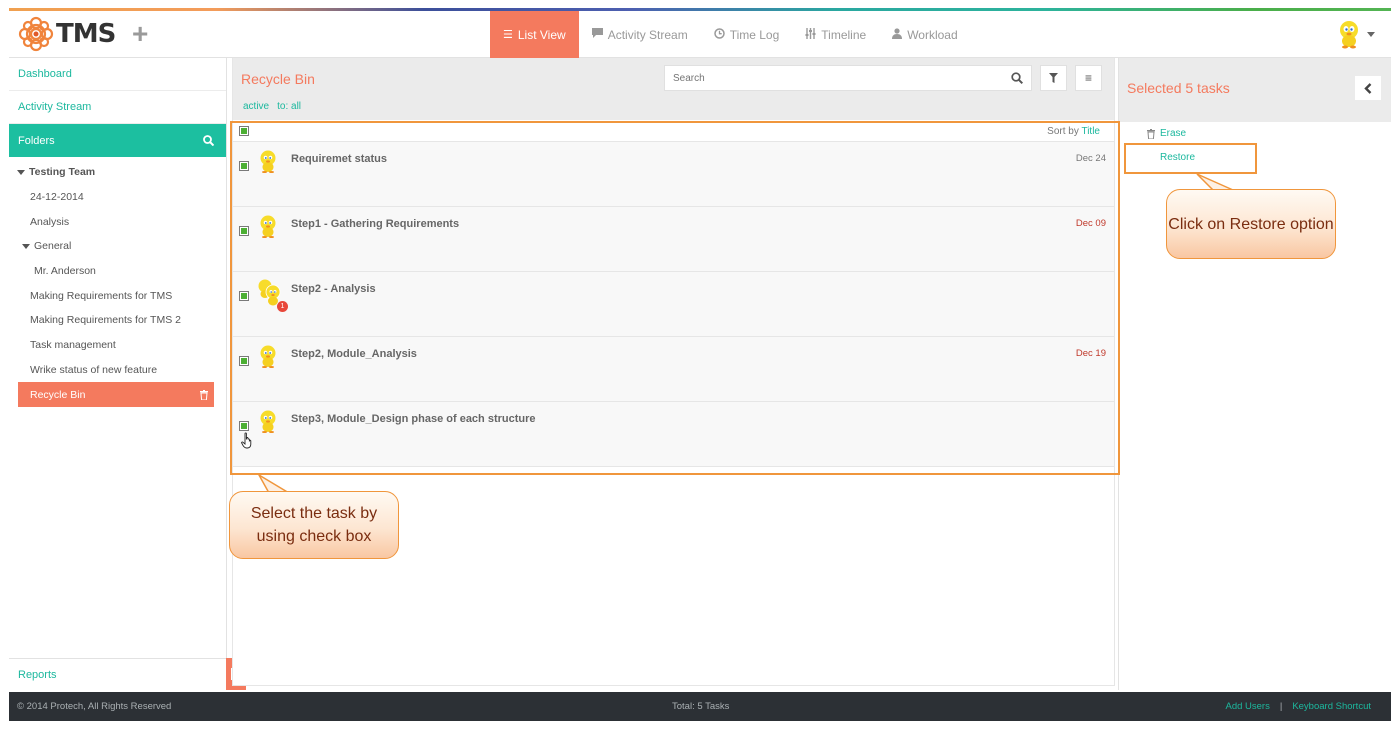 The height and width of the screenshot is (730, 1399). I want to click on erase-label: Erase, so click(1173, 133).